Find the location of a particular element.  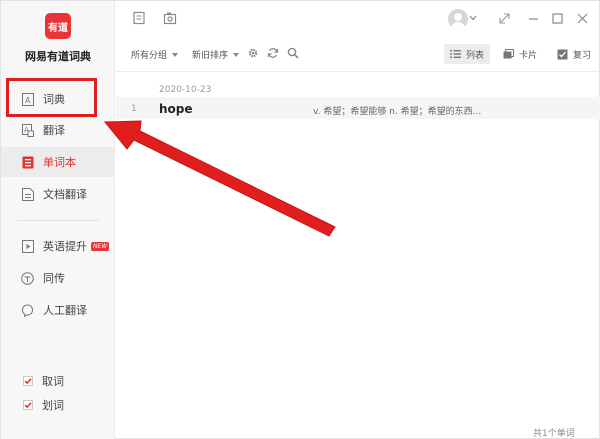

row-number: 1 is located at coordinates (134, 109).